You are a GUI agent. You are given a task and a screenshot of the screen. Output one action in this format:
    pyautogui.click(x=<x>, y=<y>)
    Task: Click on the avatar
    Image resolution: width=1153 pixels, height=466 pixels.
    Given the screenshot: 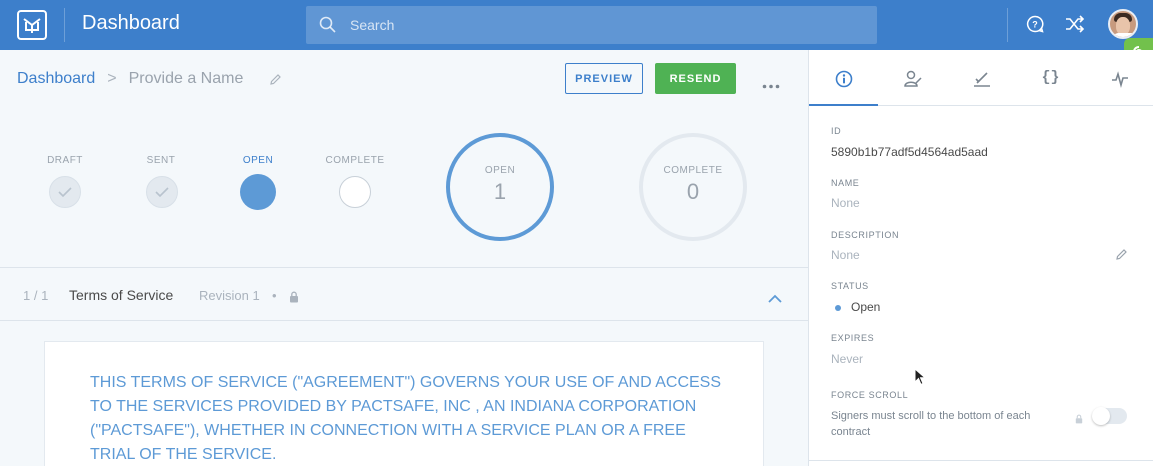 What is the action you would take?
    pyautogui.click(x=1123, y=24)
    